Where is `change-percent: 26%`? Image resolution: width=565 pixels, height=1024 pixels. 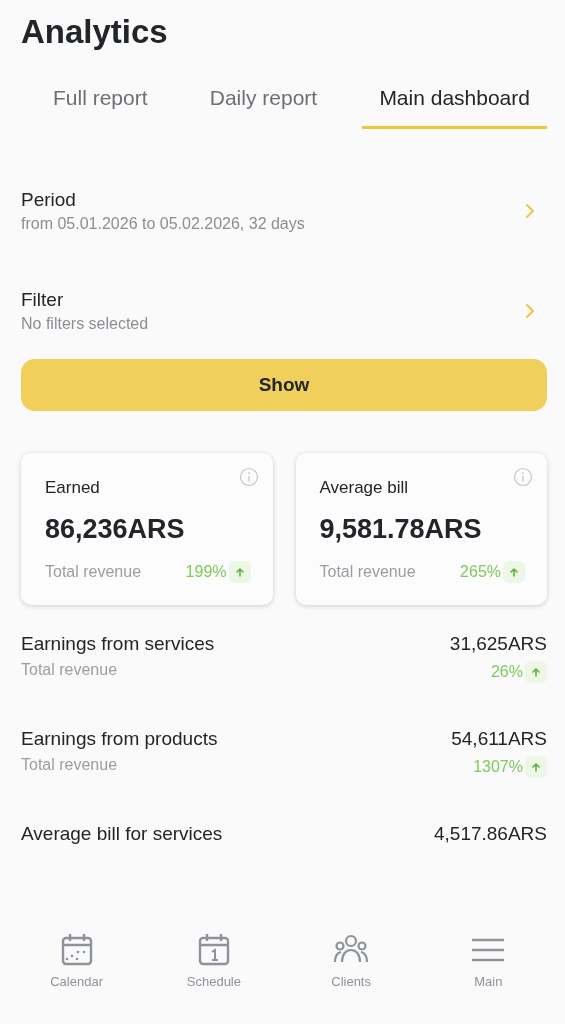 change-percent: 26% is located at coordinates (506, 672).